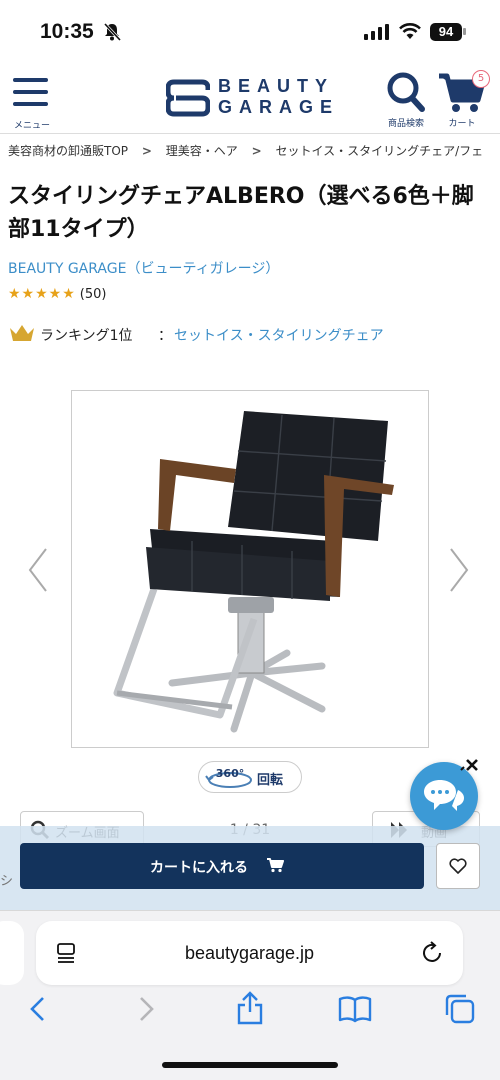  What do you see at coordinates (464, 31) in the screenshot?
I see `battery-tip` at bounding box center [464, 31].